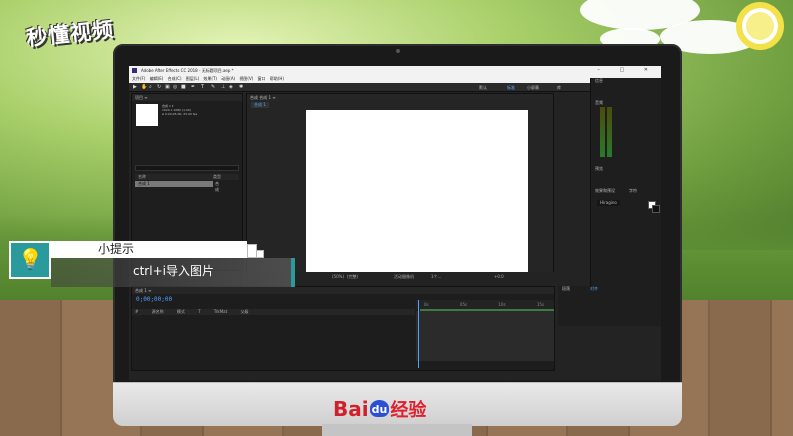 This screenshot has width=793, height=436. Describe the element at coordinates (594, 289) in the screenshot. I see `align-tab: 对齐` at that location.